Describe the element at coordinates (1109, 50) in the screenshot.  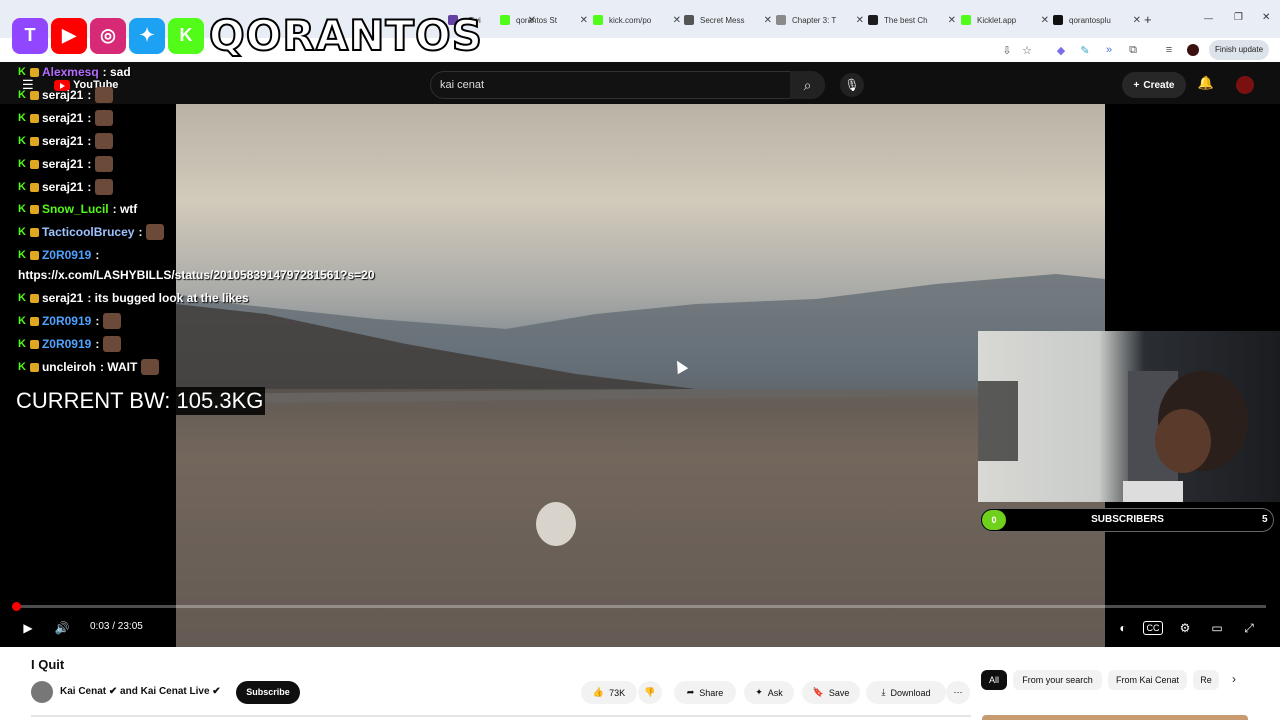
I see `extension-icon: »` at that location.